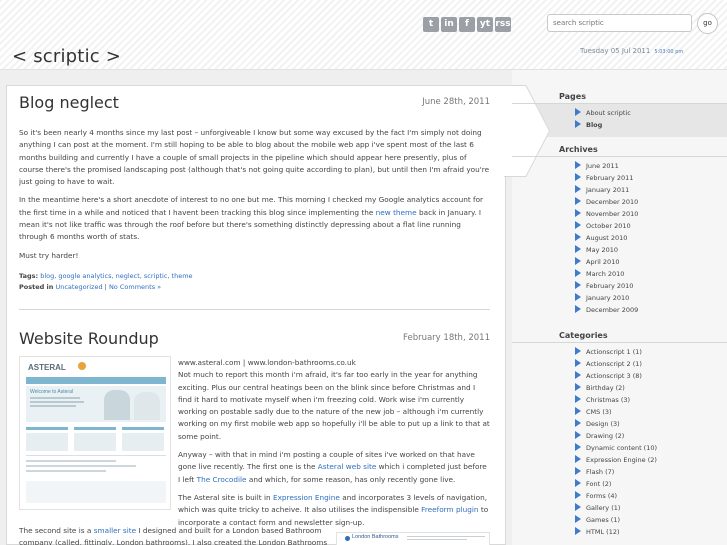 The height and width of the screenshot is (545, 727). What do you see at coordinates (51, 392) in the screenshot?
I see `asteral-welcome: Welcome to Asteral` at bounding box center [51, 392].